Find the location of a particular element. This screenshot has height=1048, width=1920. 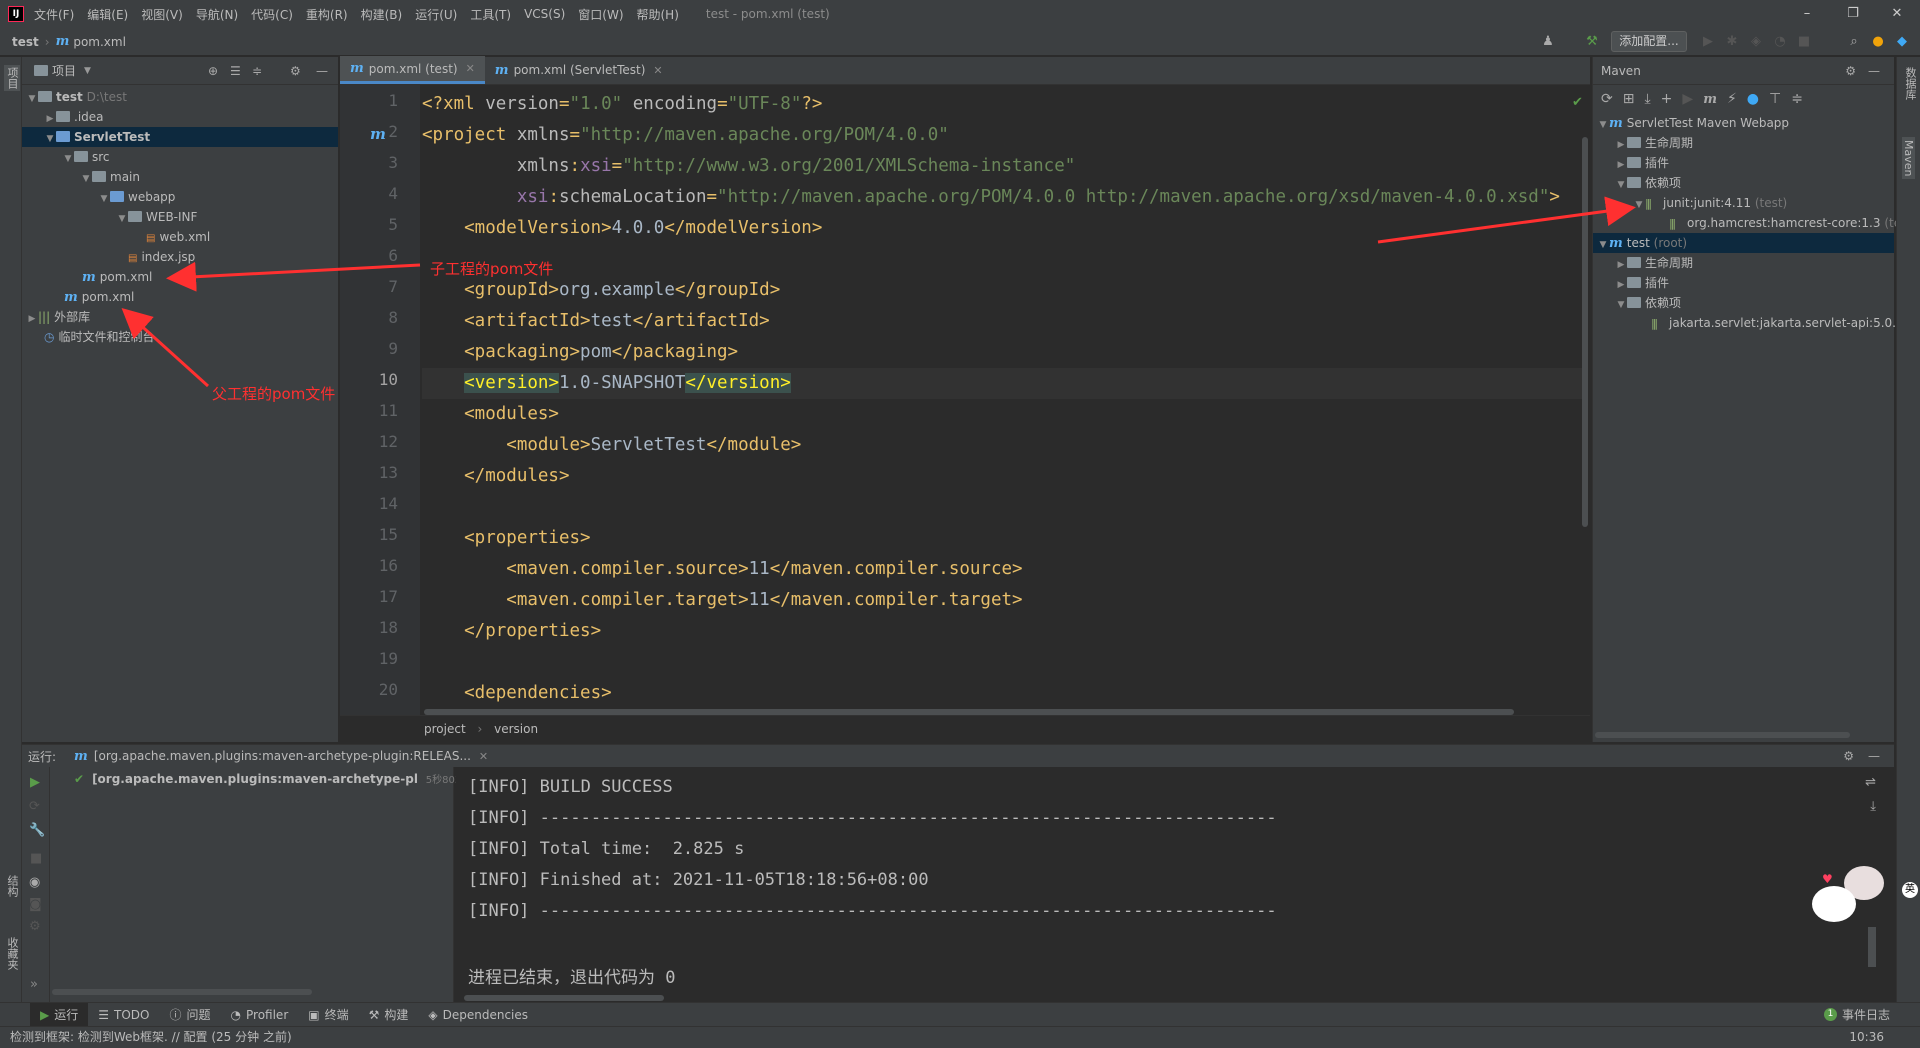

maximize-button: ❐ is located at coordinates (1853, 14).